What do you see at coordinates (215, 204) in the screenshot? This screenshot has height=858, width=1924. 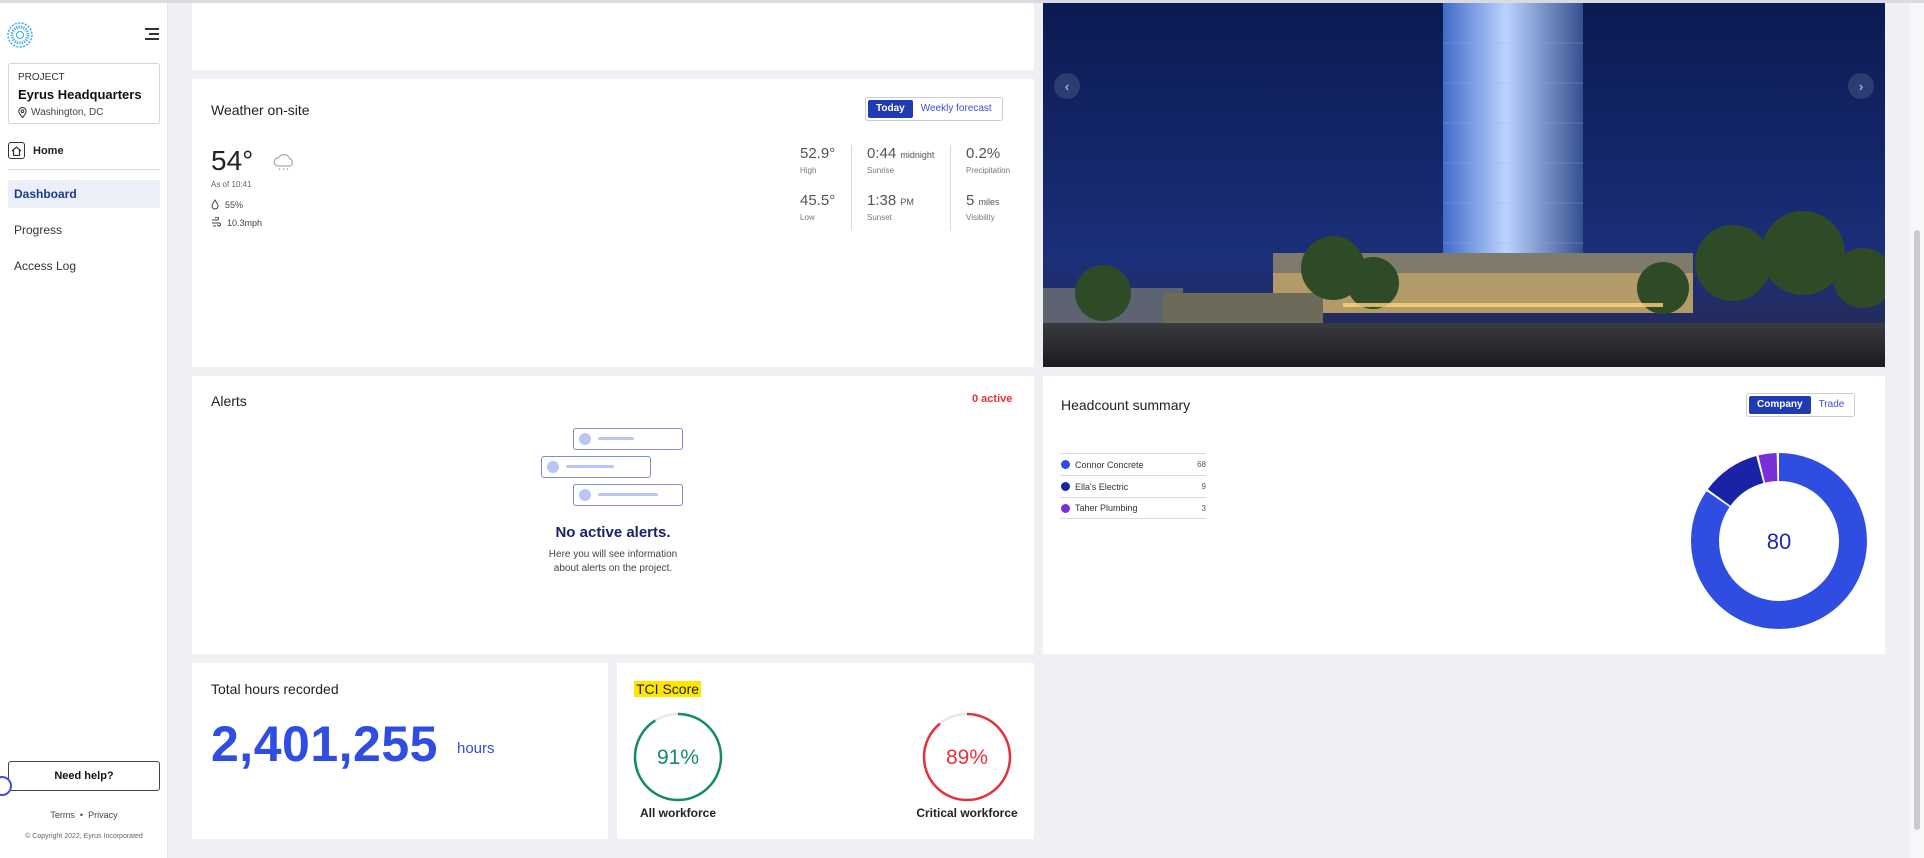 I see `droplet-icon` at bounding box center [215, 204].